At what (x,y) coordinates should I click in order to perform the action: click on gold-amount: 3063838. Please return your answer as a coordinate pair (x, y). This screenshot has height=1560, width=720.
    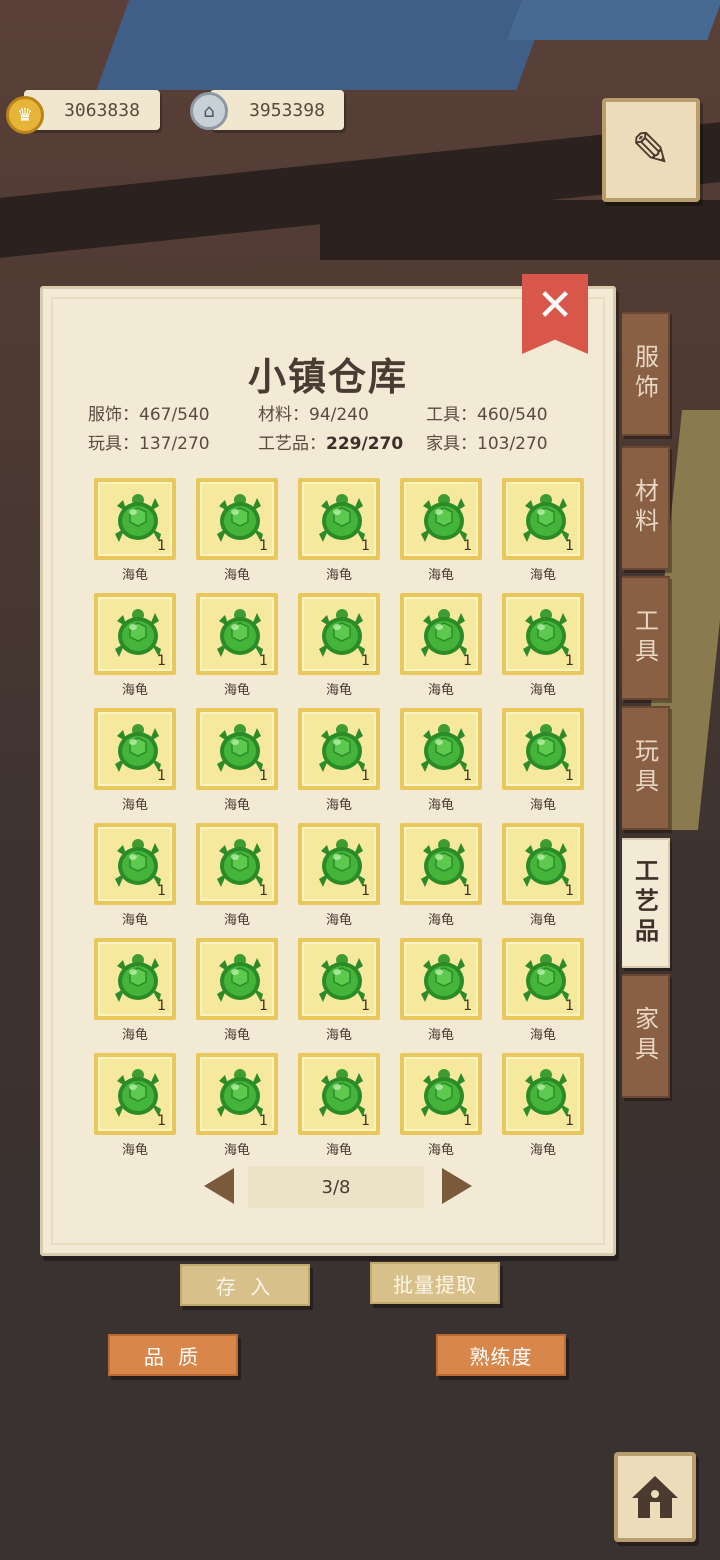
    Looking at the image, I should click on (102, 110).